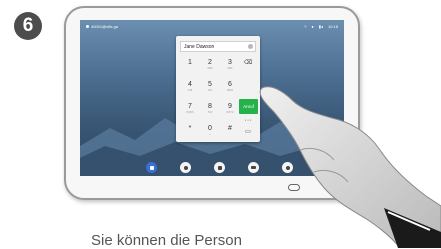  Describe the element at coordinates (210, 89) in the screenshot. I see `key-5: 5 JKL` at that location.